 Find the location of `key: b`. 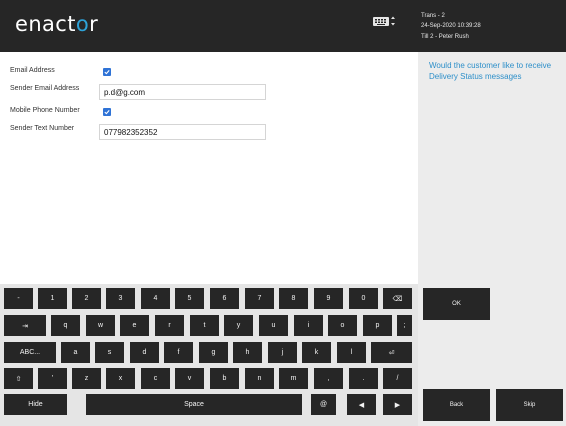

key: b is located at coordinates (224, 378).